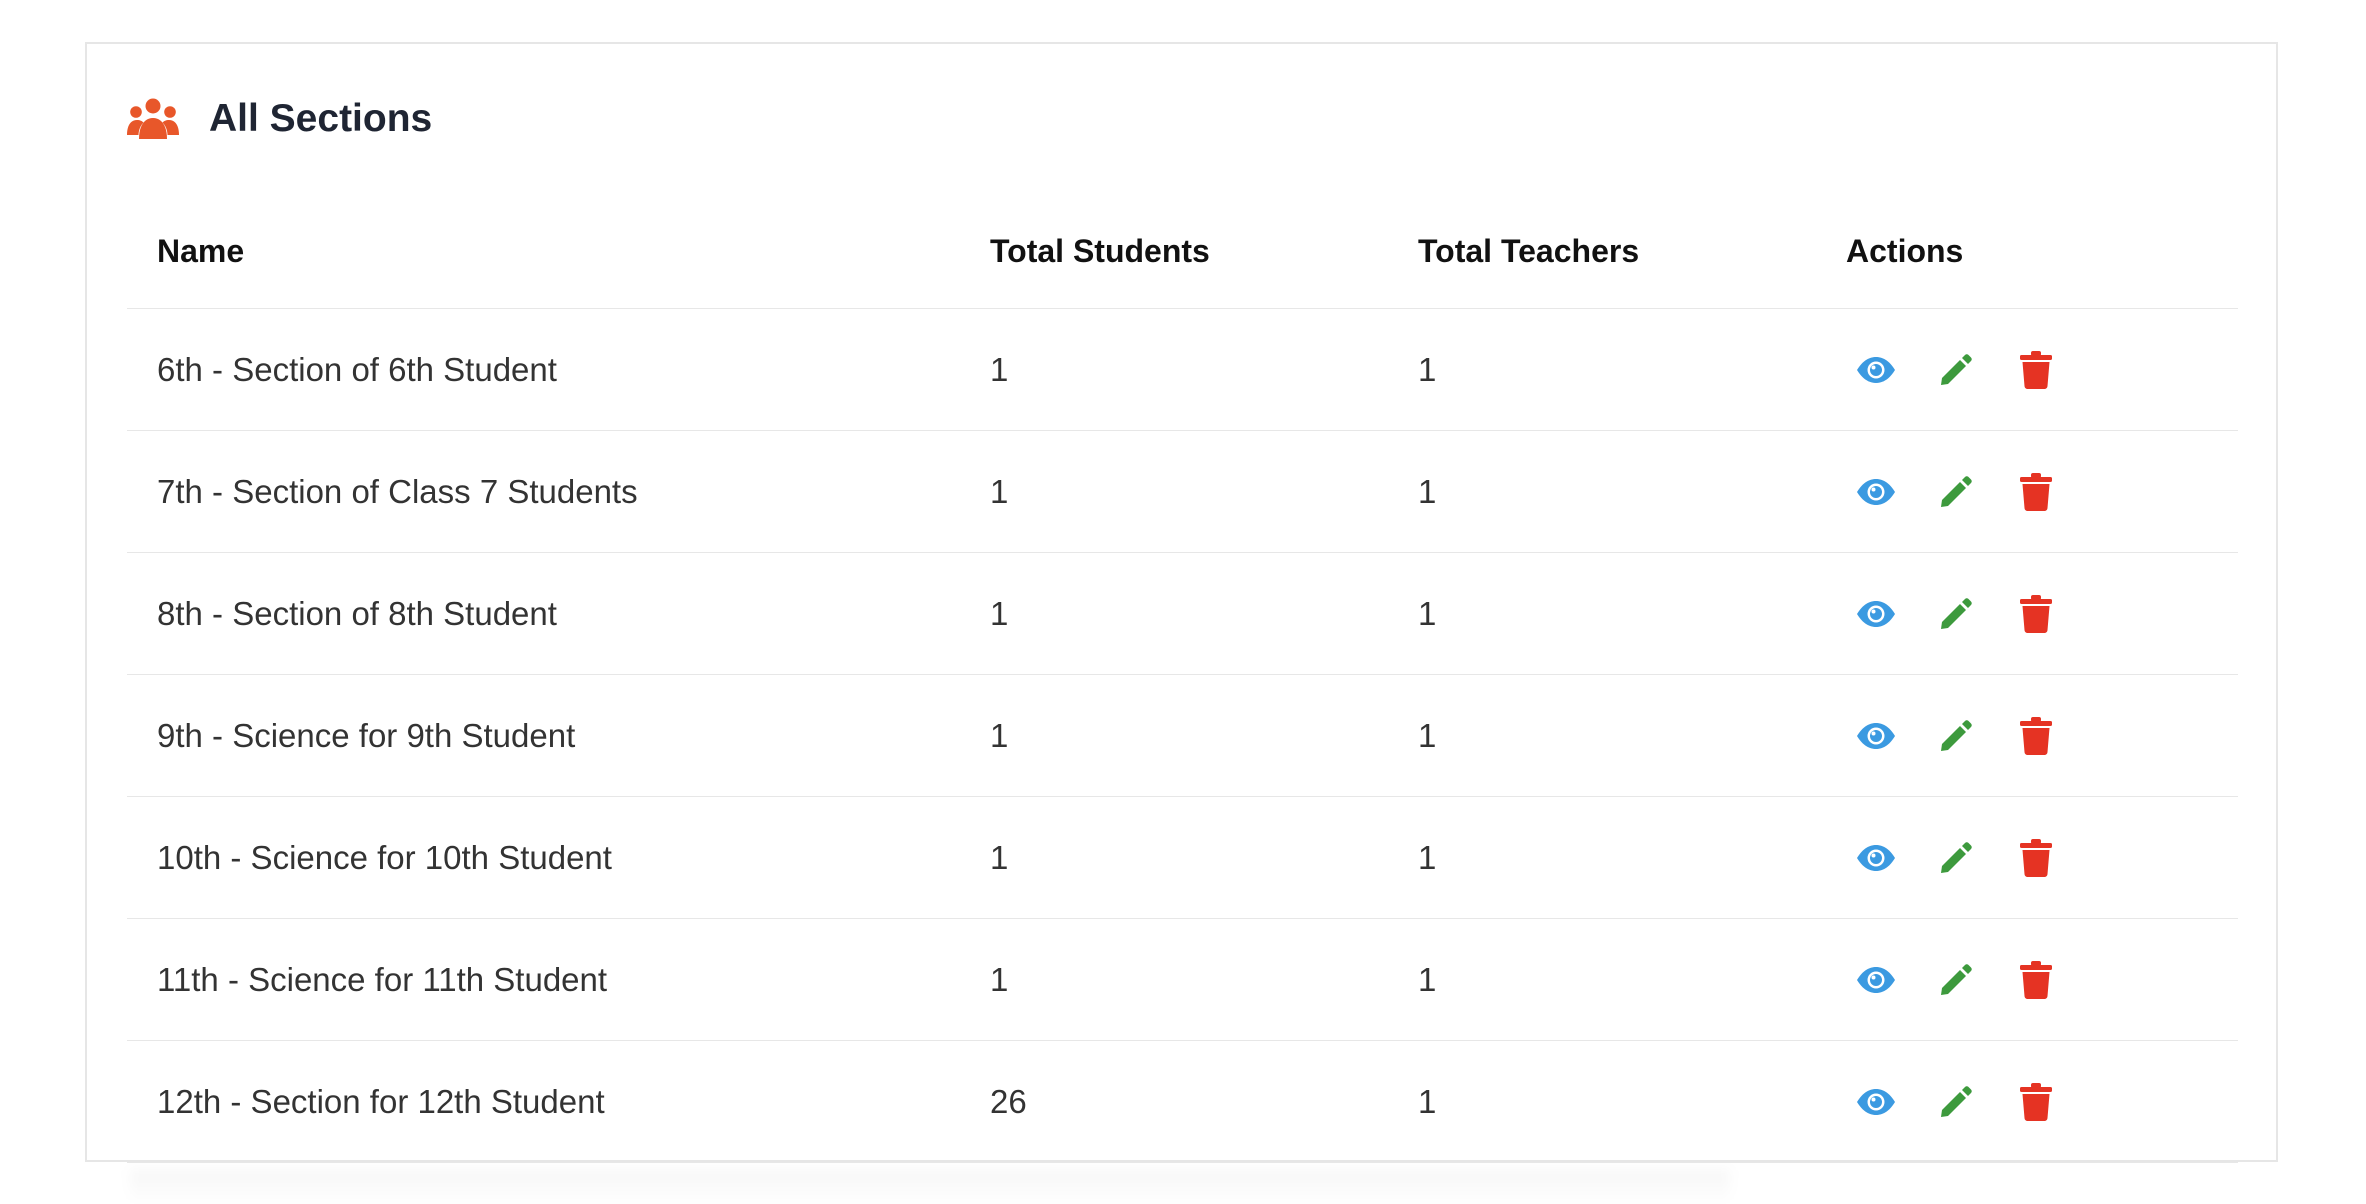  What do you see at coordinates (1602, 251) in the screenshot?
I see `column-header-total-teachers: Total Teachers` at bounding box center [1602, 251].